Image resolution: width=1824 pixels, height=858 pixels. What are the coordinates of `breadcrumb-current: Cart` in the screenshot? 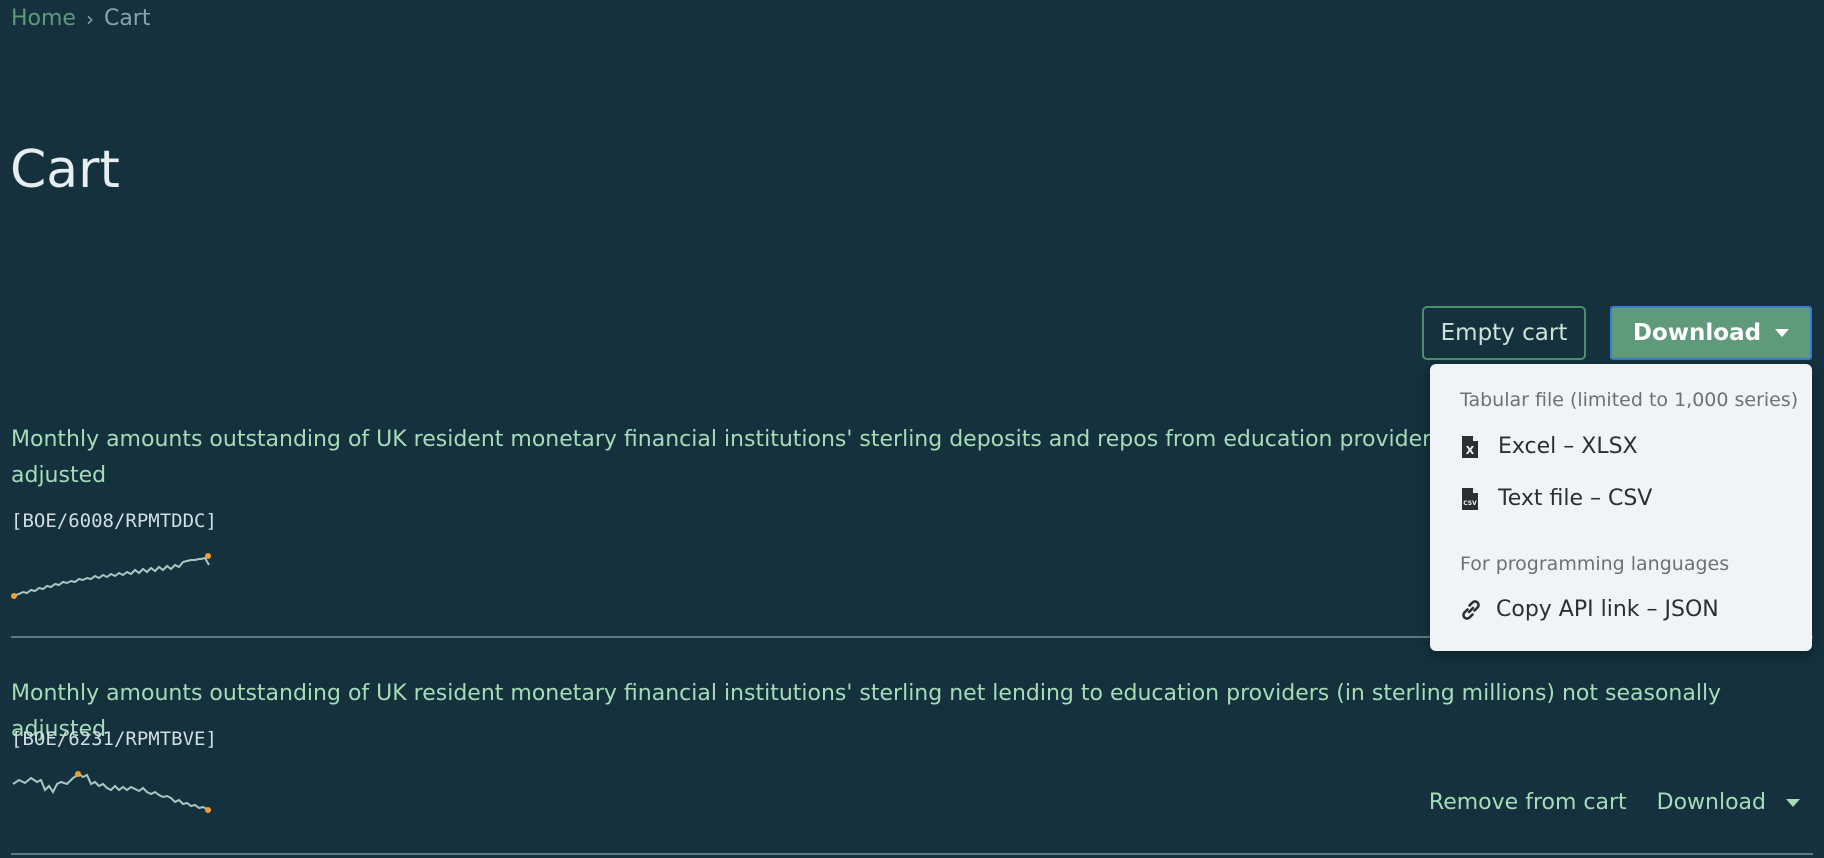 It's located at (127, 18).